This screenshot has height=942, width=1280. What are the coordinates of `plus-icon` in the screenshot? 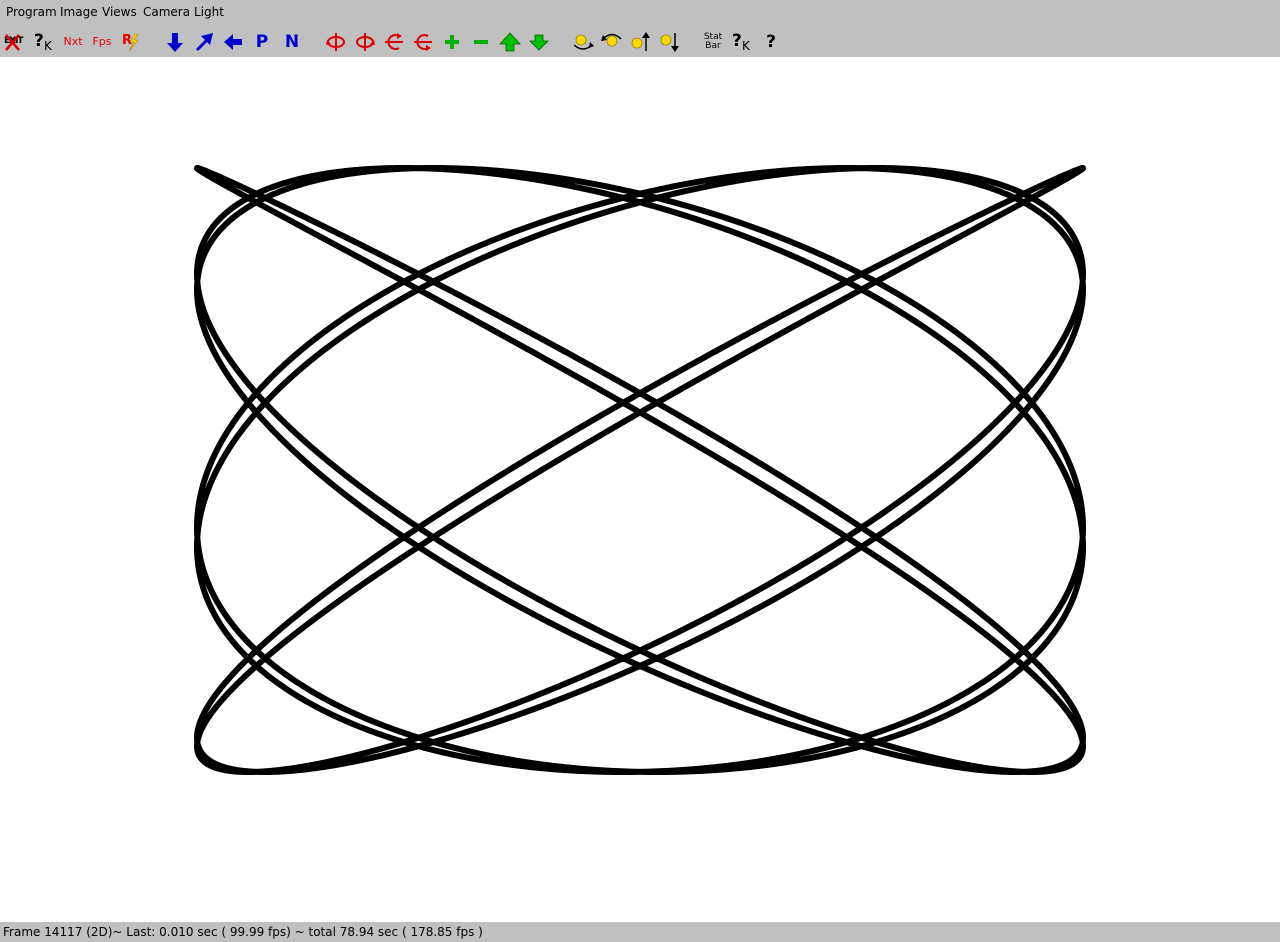 It's located at (452, 41).